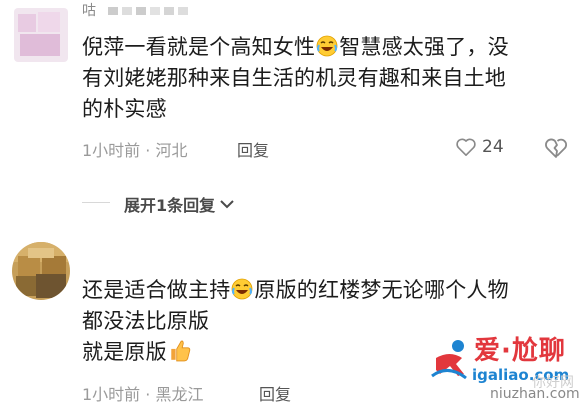 The image size is (586, 405). I want to click on thumbs-up-emoji, so click(181, 351).